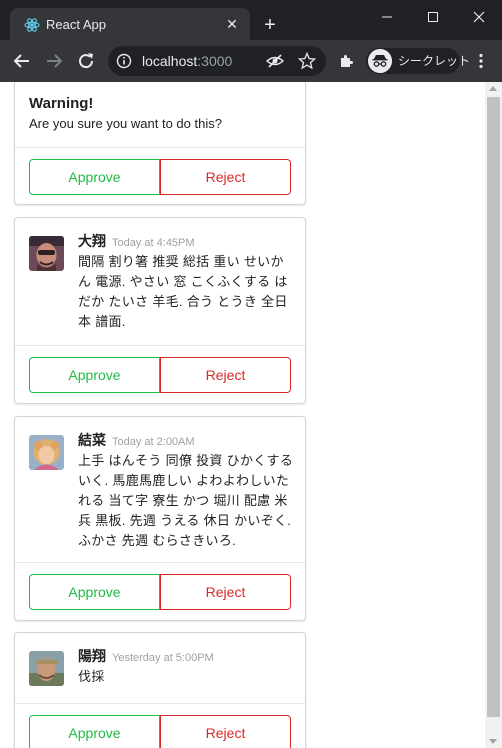  What do you see at coordinates (307, 61) in the screenshot?
I see `star-icon` at bounding box center [307, 61].